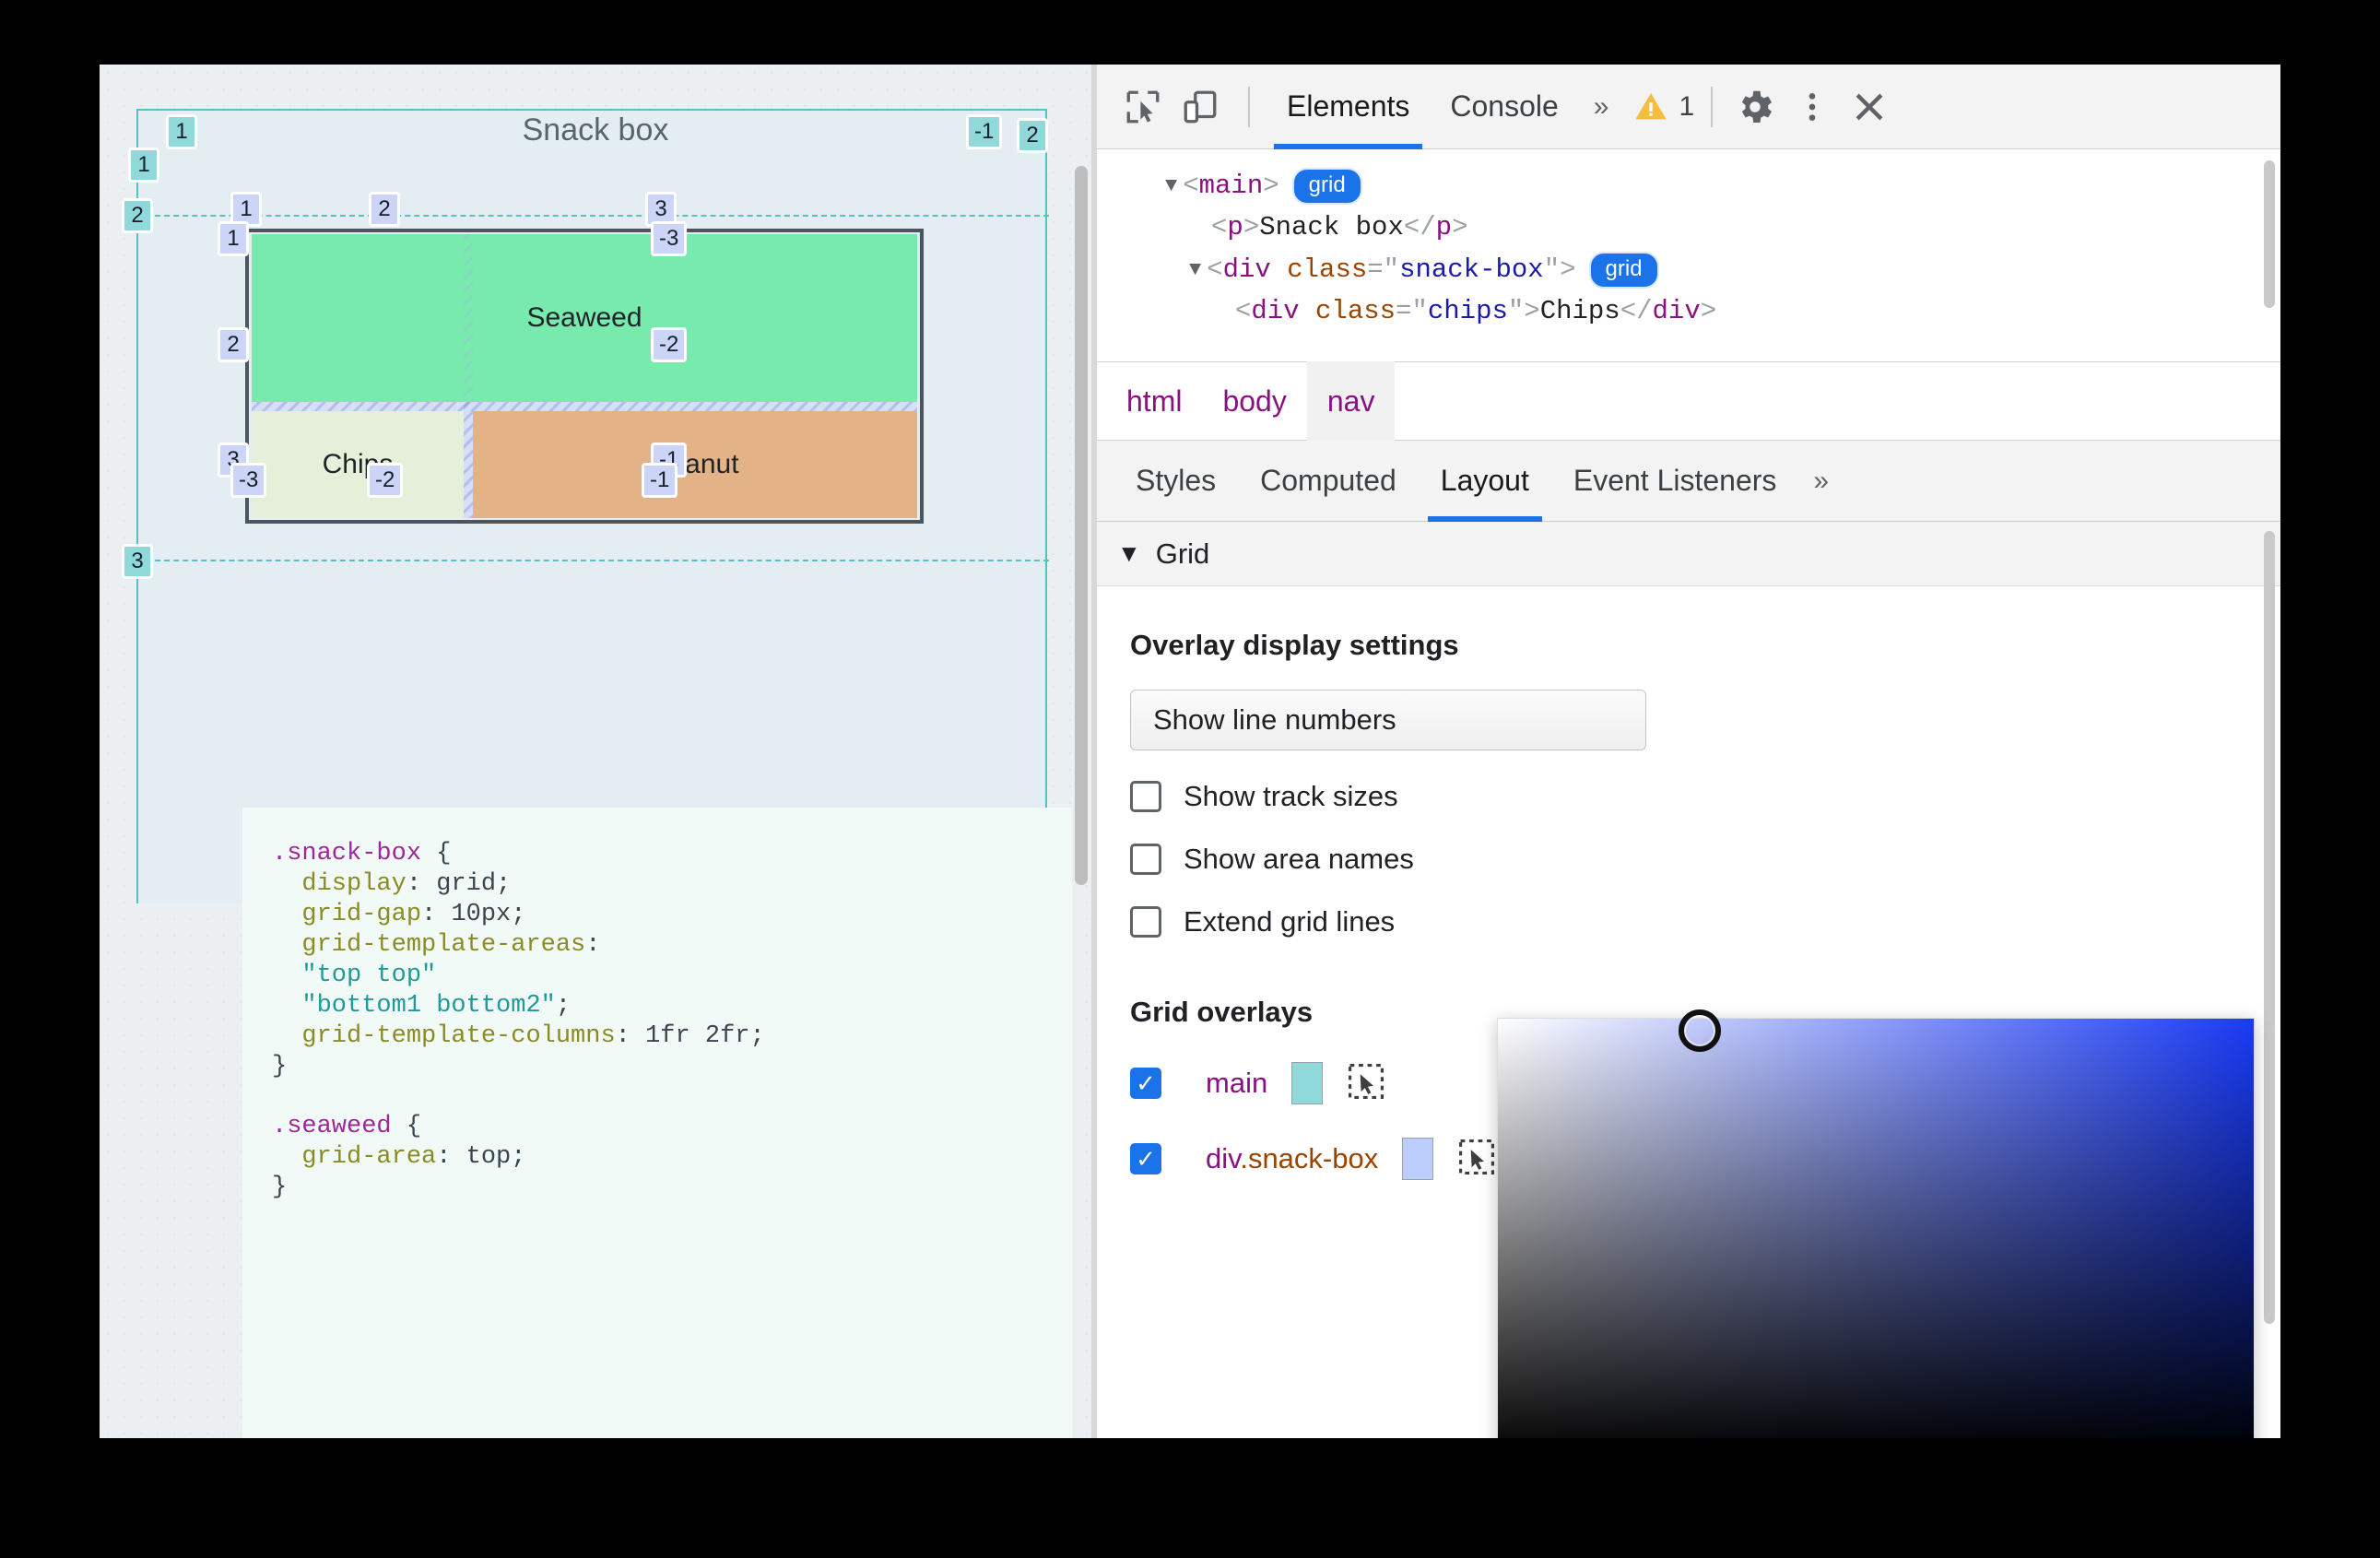 This screenshot has height=1558, width=2380. Describe the element at coordinates (1299, 859) in the screenshot. I see `label-show-area-names: Show area names` at that location.